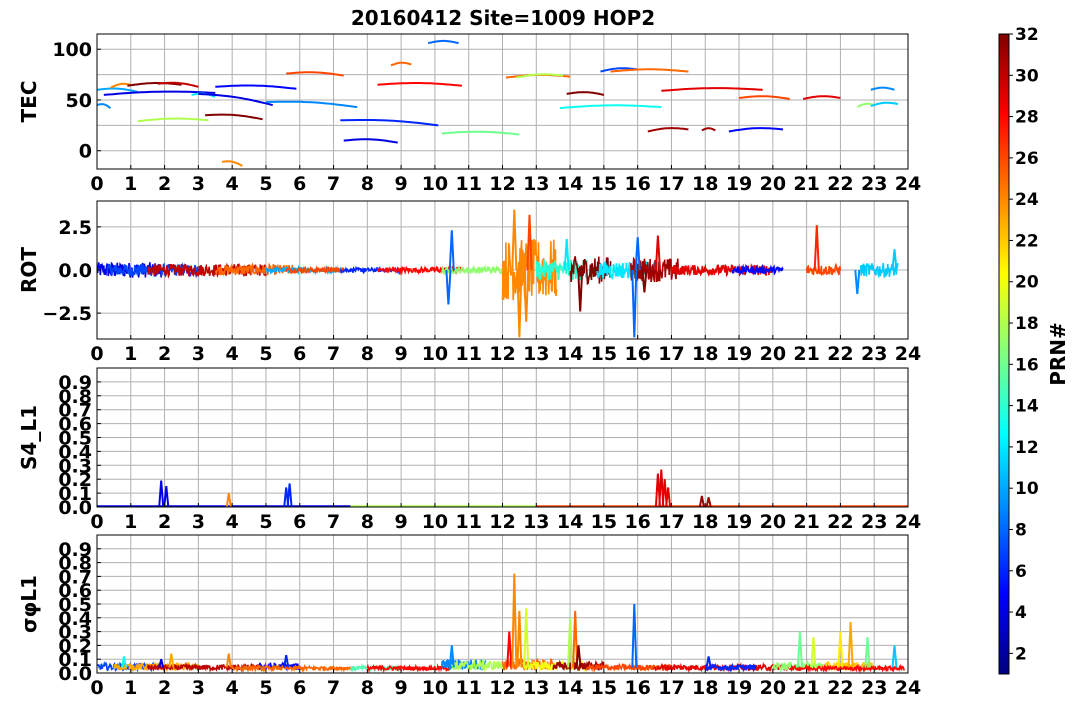 The height and width of the screenshot is (709, 1077). What do you see at coordinates (1021, 530) in the screenshot?
I see `colorbar-tick-label: 8` at bounding box center [1021, 530].